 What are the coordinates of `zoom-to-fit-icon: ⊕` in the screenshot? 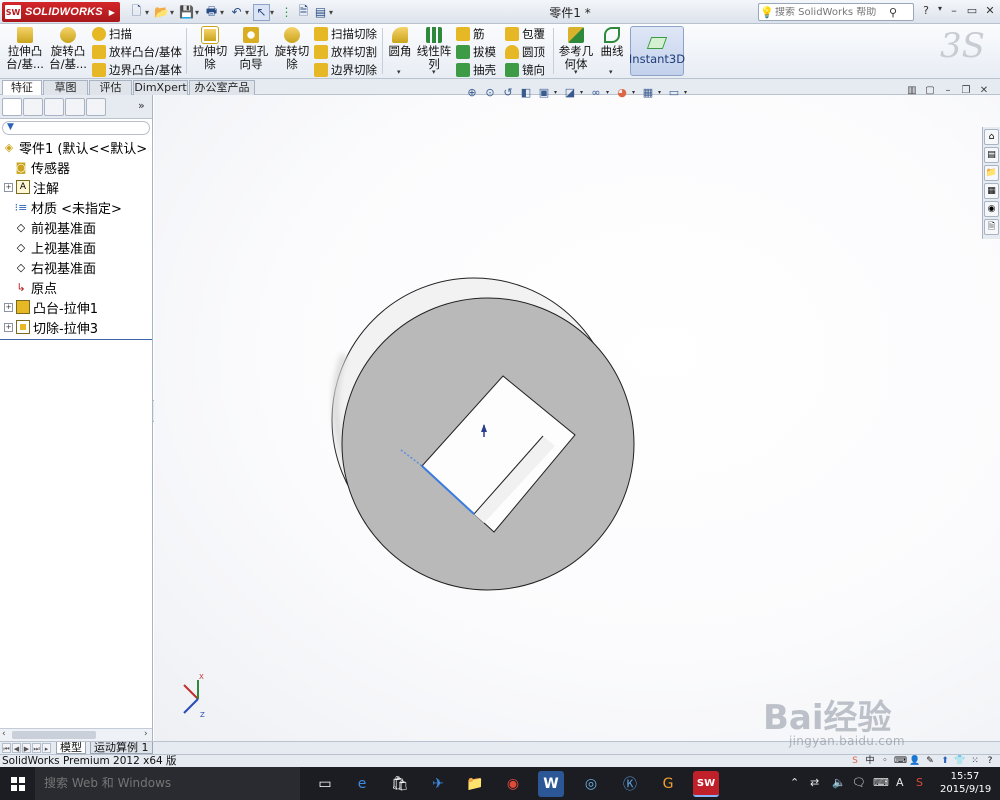 It's located at (472, 92).